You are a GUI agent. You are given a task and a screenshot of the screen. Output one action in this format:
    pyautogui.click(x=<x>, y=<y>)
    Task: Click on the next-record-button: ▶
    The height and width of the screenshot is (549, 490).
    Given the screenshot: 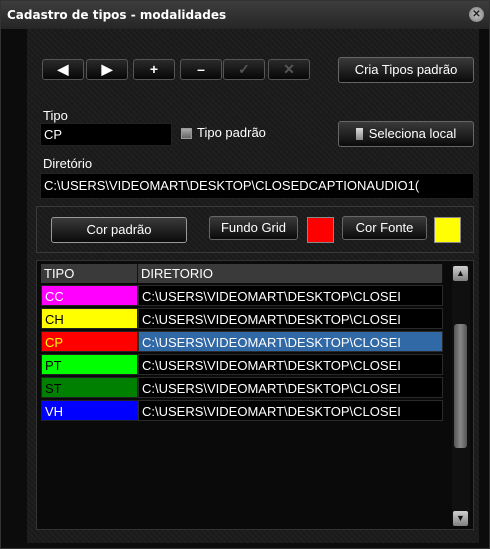 What is the action you would take?
    pyautogui.click(x=107, y=69)
    